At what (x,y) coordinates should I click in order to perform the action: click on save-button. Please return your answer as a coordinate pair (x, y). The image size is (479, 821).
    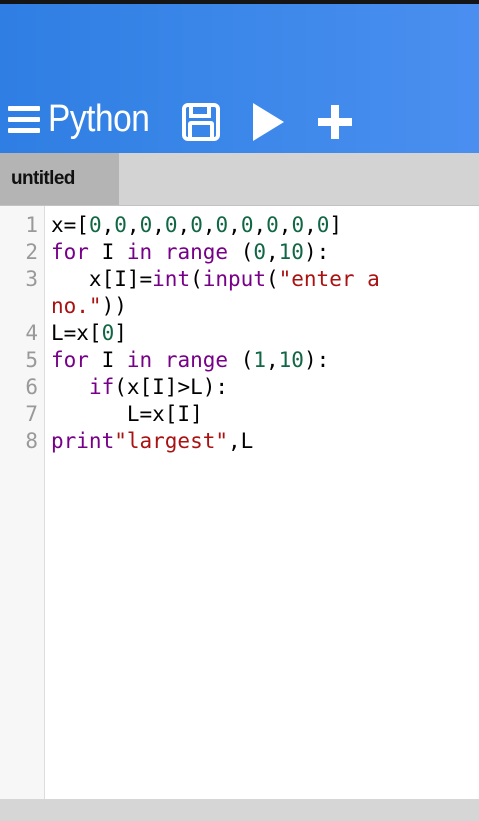
    Looking at the image, I should click on (201, 122).